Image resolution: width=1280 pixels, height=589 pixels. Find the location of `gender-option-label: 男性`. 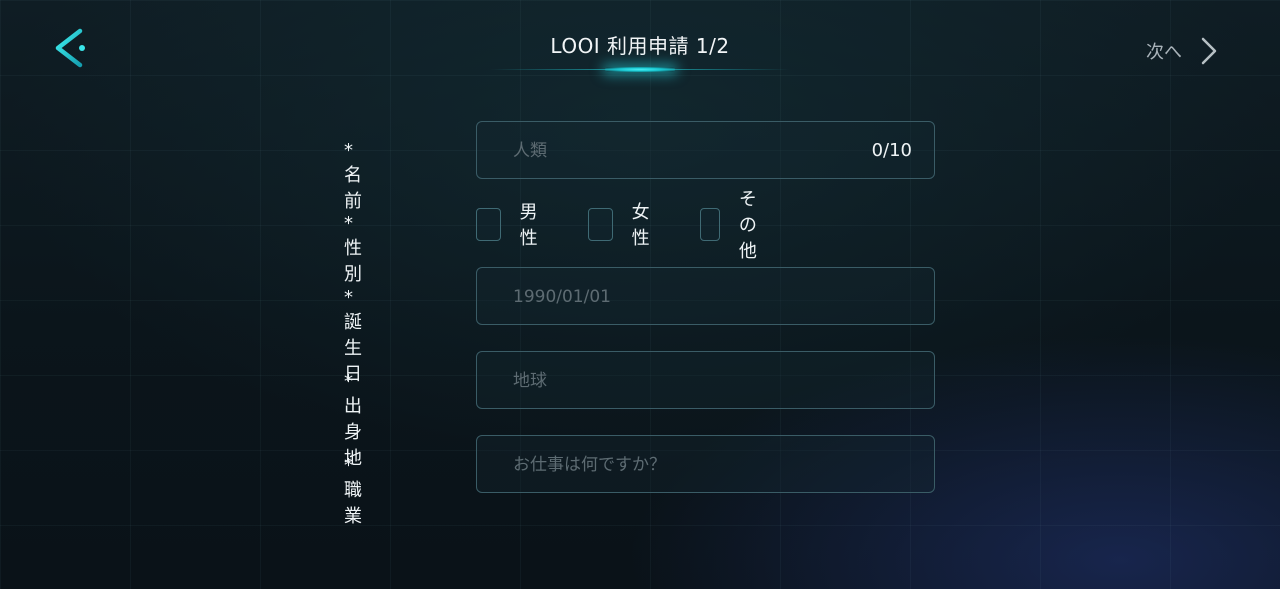

gender-option-label: 男性 is located at coordinates (528, 225).